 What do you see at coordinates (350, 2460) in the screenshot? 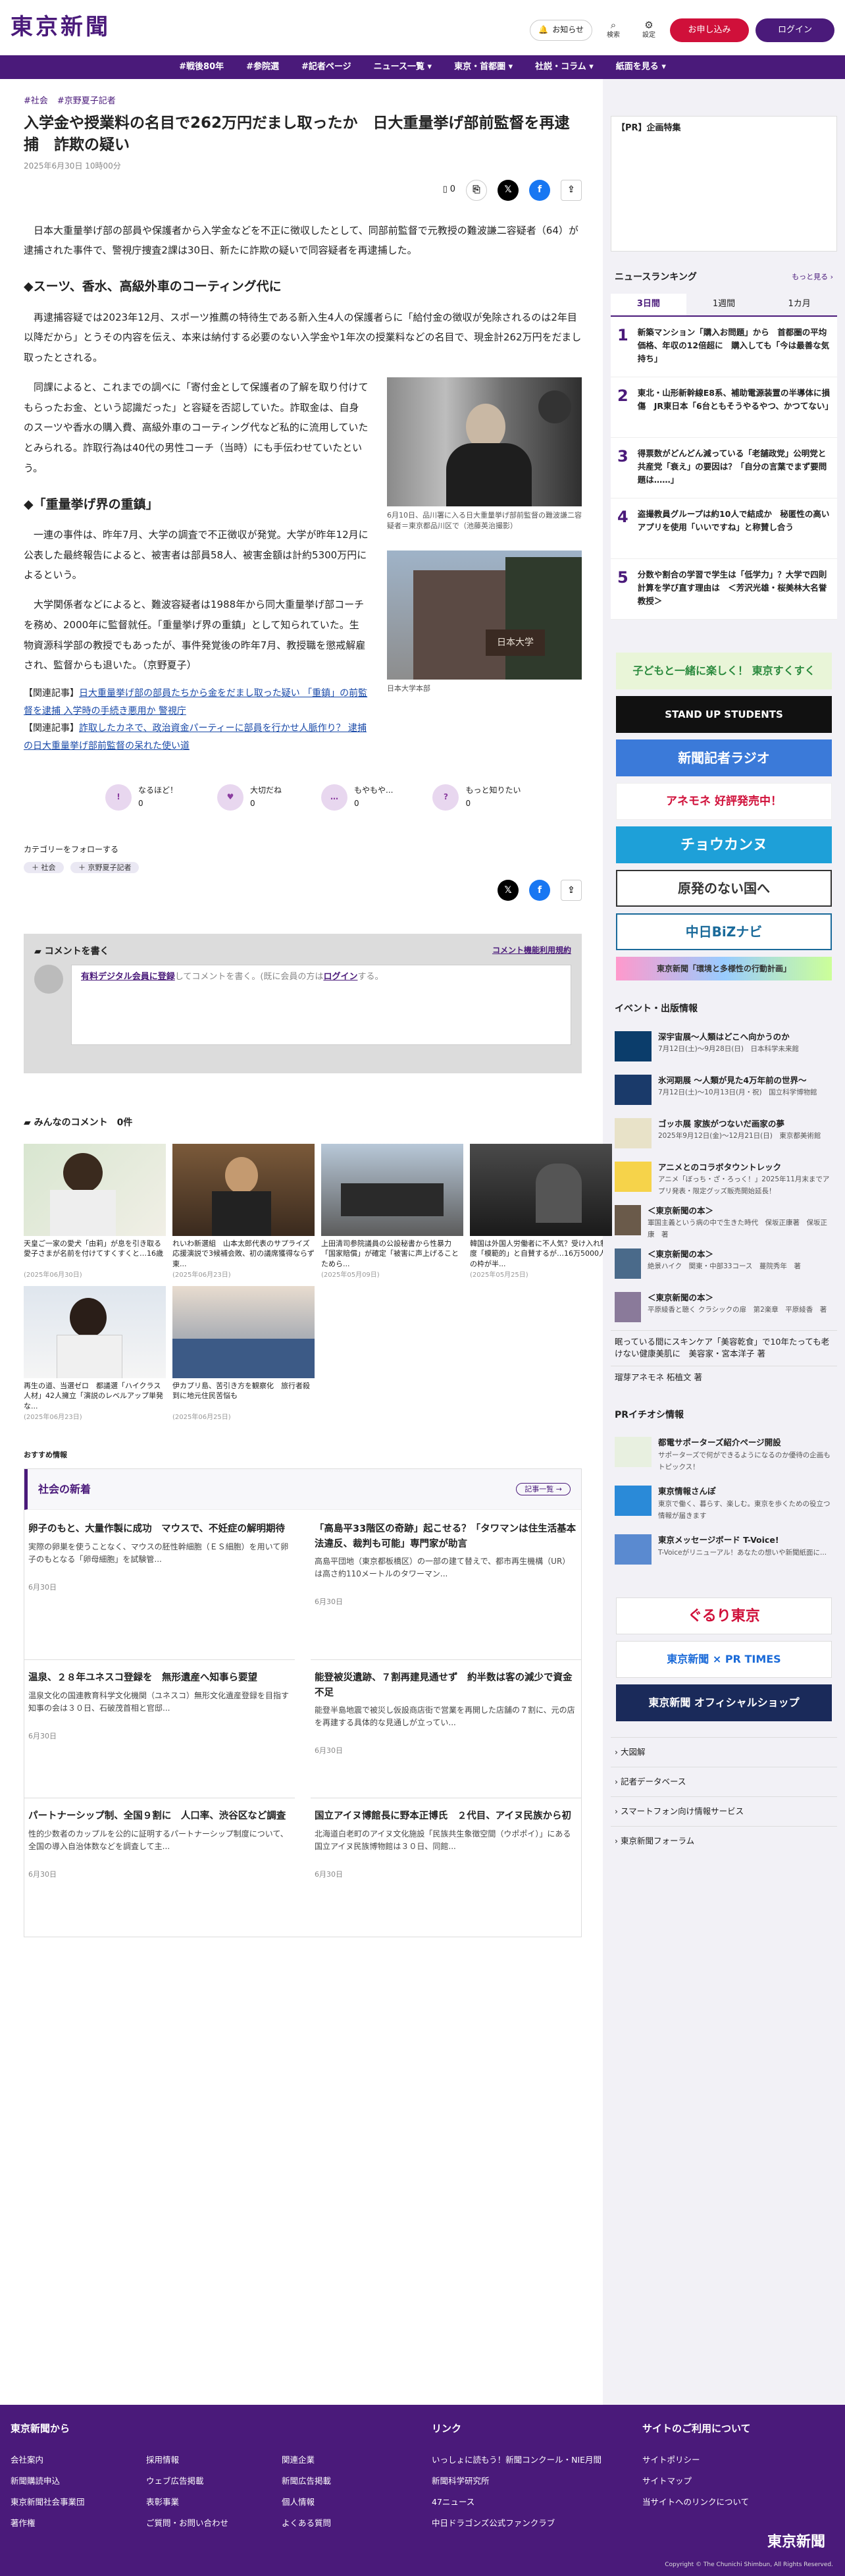
I see `footer-link: 関連企業` at bounding box center [350, 2460].